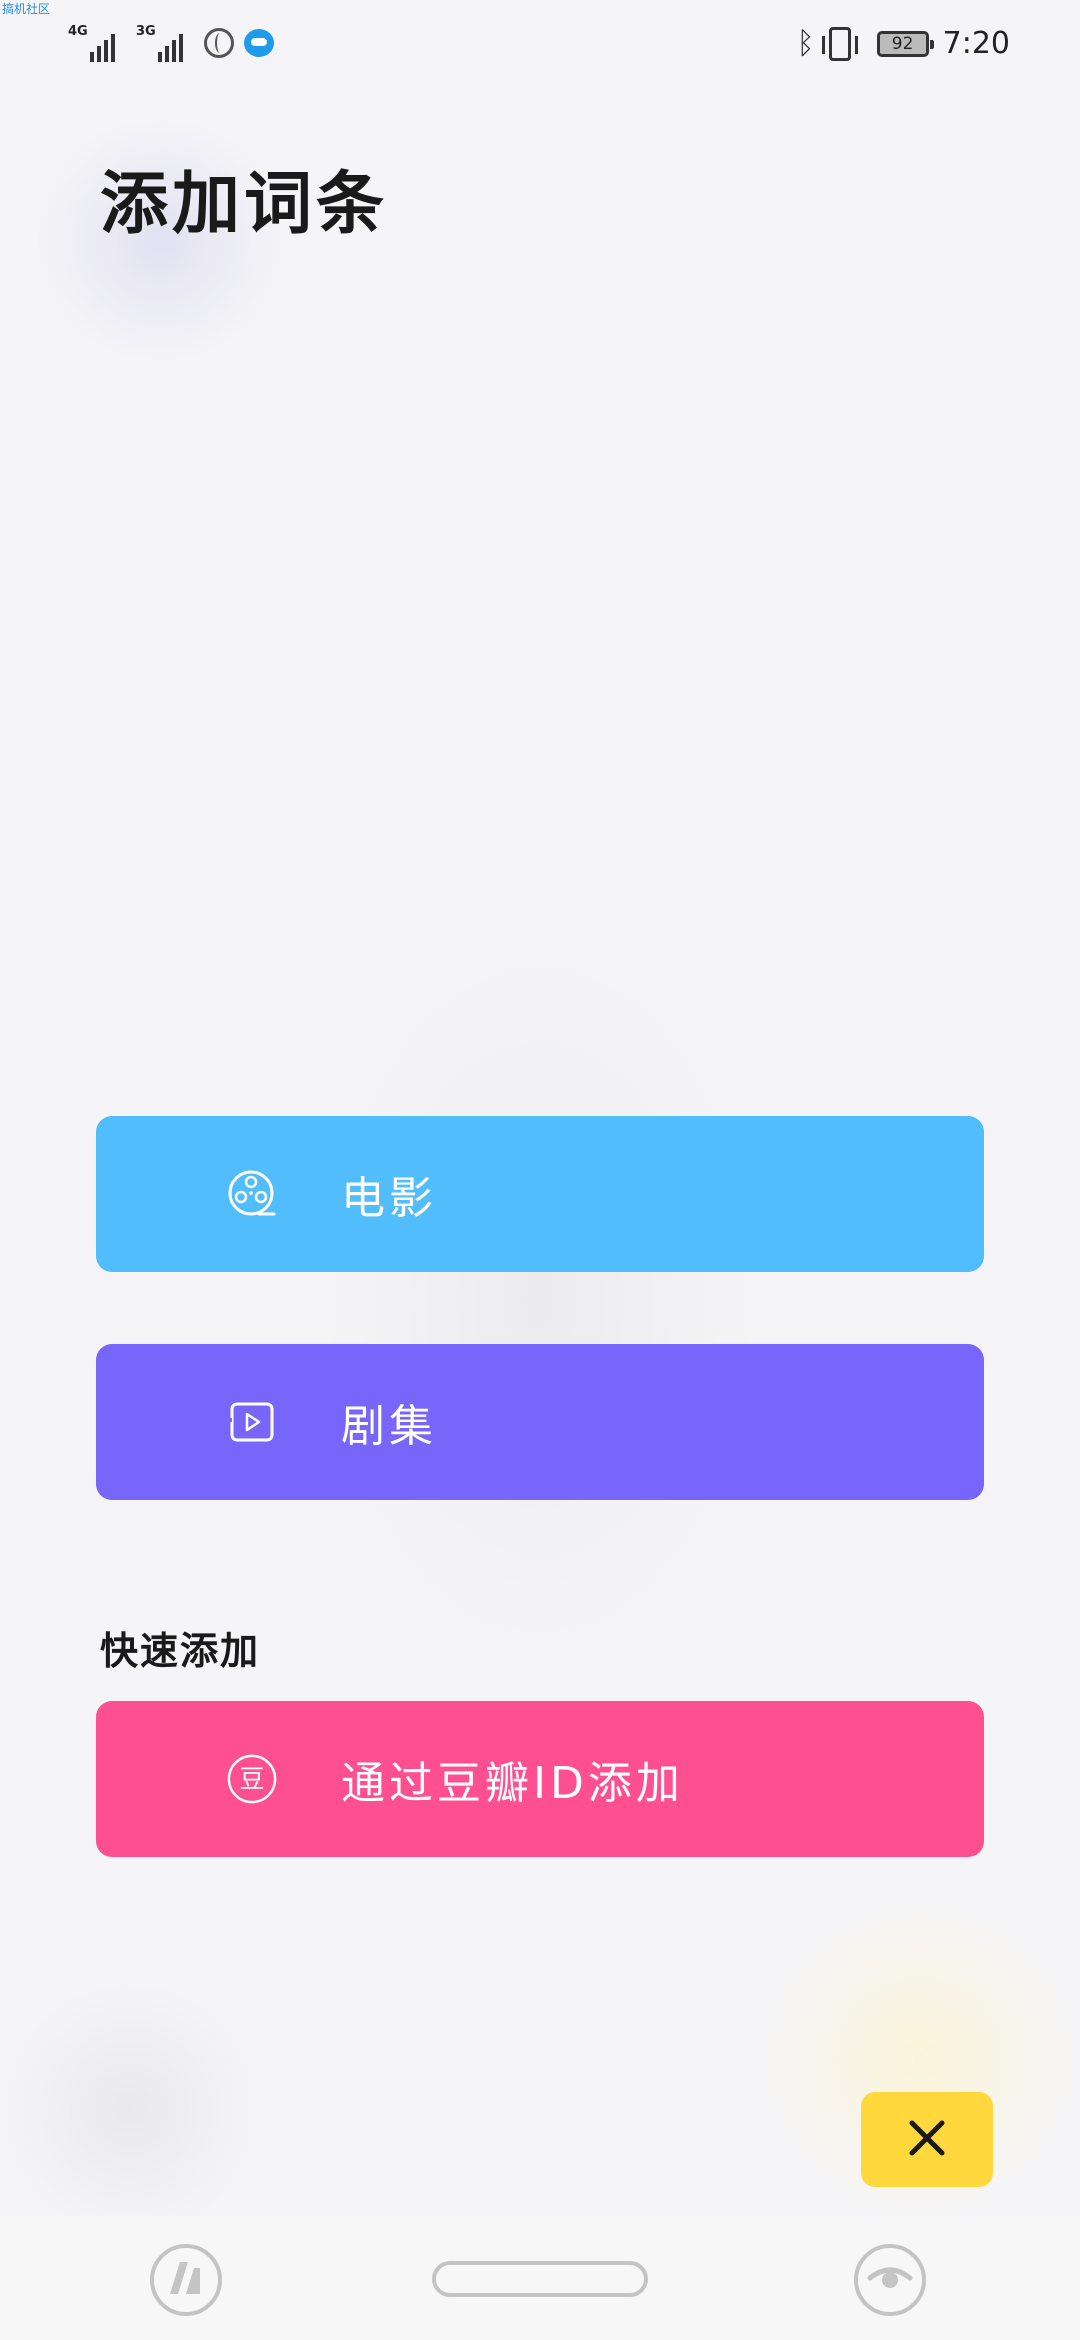 This screenshot has width=1080, height=2340. What do you see at coordinates (78, 31) in the screenshot?
I see `signal-4g-label: 4G` at bounding box center [78, 31].